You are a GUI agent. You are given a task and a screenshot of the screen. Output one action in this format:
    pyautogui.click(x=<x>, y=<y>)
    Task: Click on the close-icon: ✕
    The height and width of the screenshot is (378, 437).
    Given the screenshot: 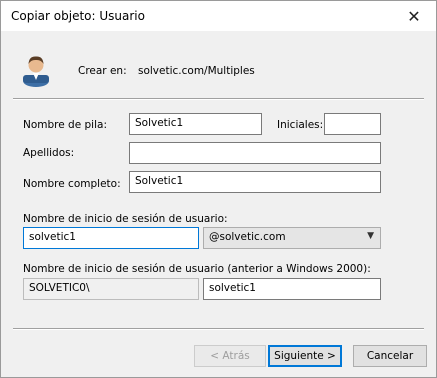 What is the action you would take?
    pyautogui.click(x=414, y=16)
    